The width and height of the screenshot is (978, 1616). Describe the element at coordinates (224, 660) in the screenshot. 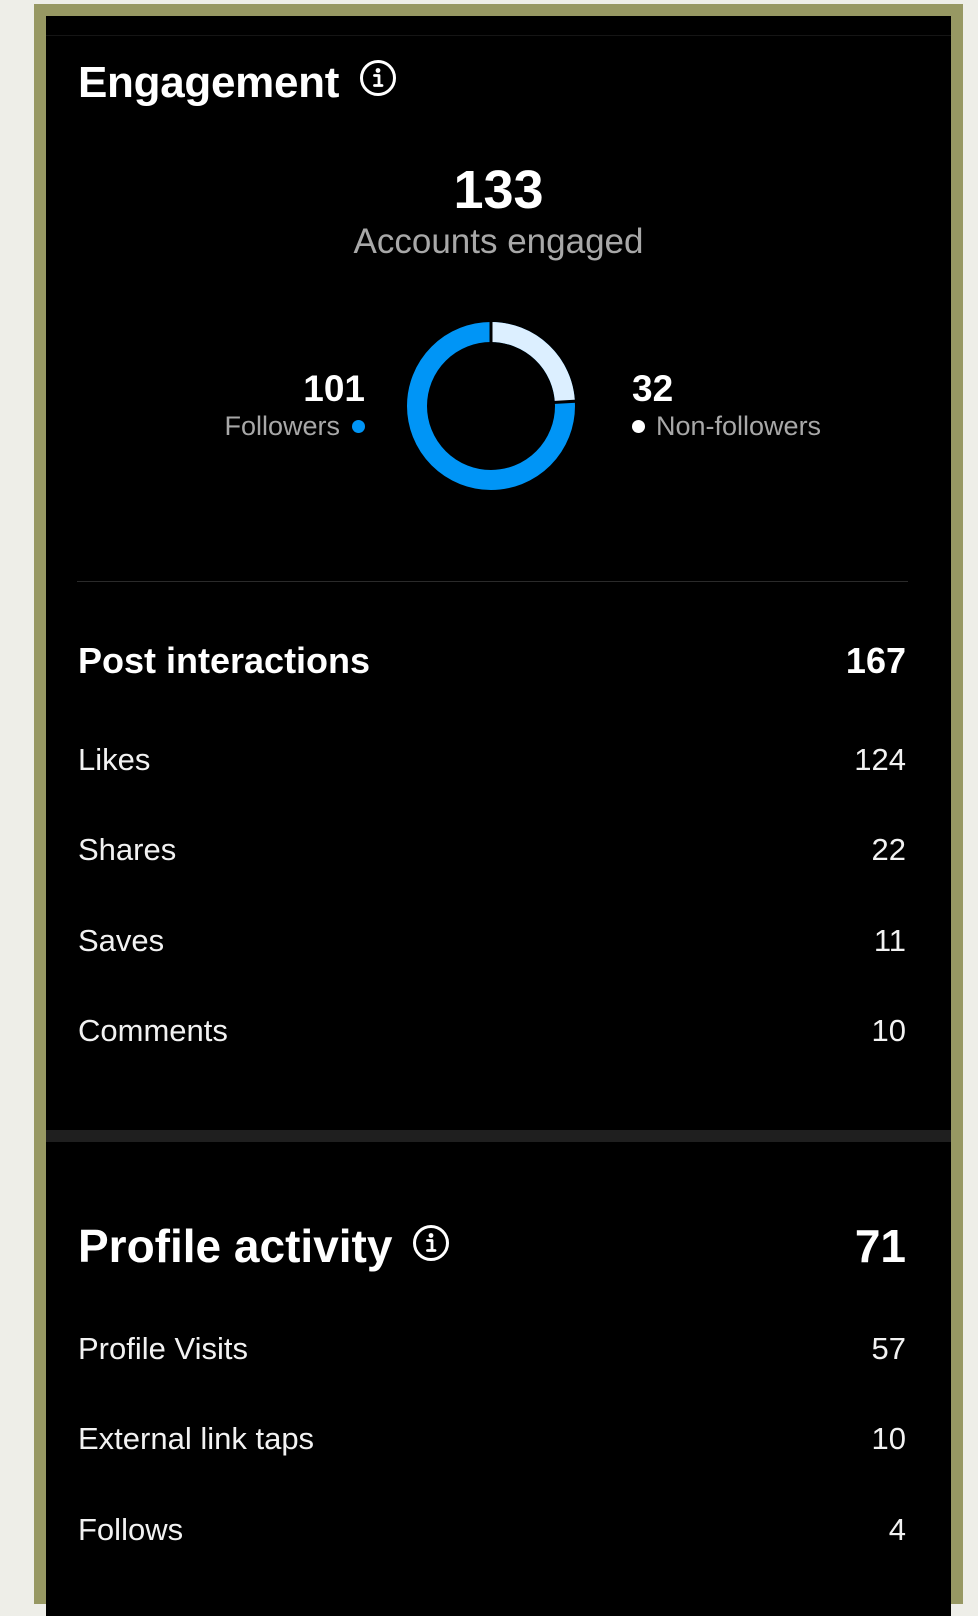

I see `post-interactions-title: Post interactions` at that location.